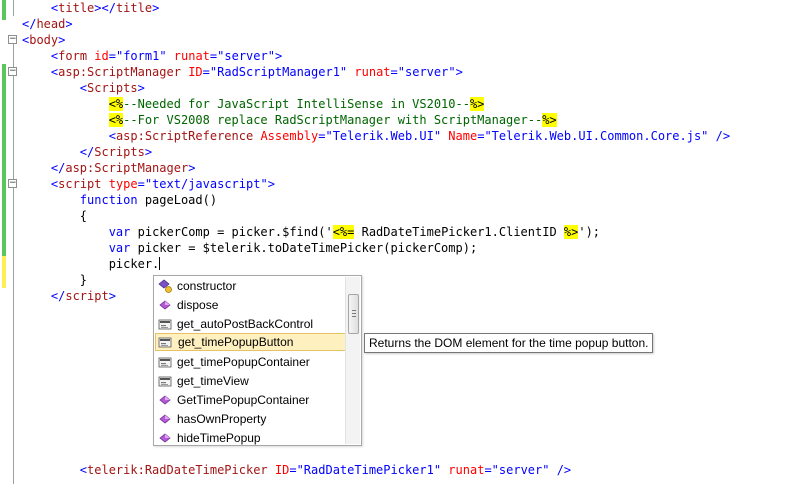 This screenshot has height=495, width=800. What do you see at coordinates (251, 324) in the screenshot?
I see `completion-item: get_autoPostBackControl` at bounding box center [251, 324].